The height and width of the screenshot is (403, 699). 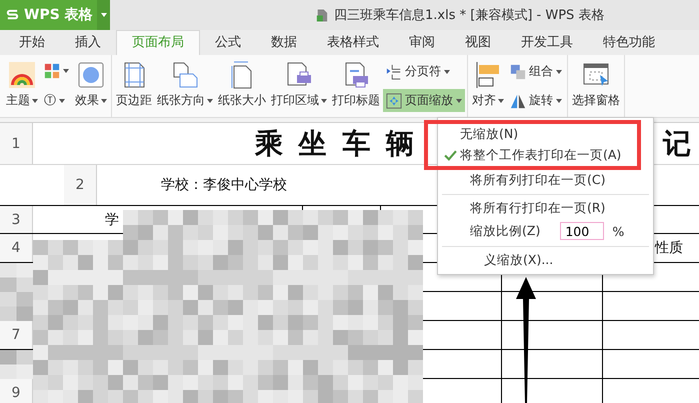 What do you see at coordinates (505, 231) in the screenshot?
I see `menu-label: 缩放比例(Z)` at bounding box center [505, 231].